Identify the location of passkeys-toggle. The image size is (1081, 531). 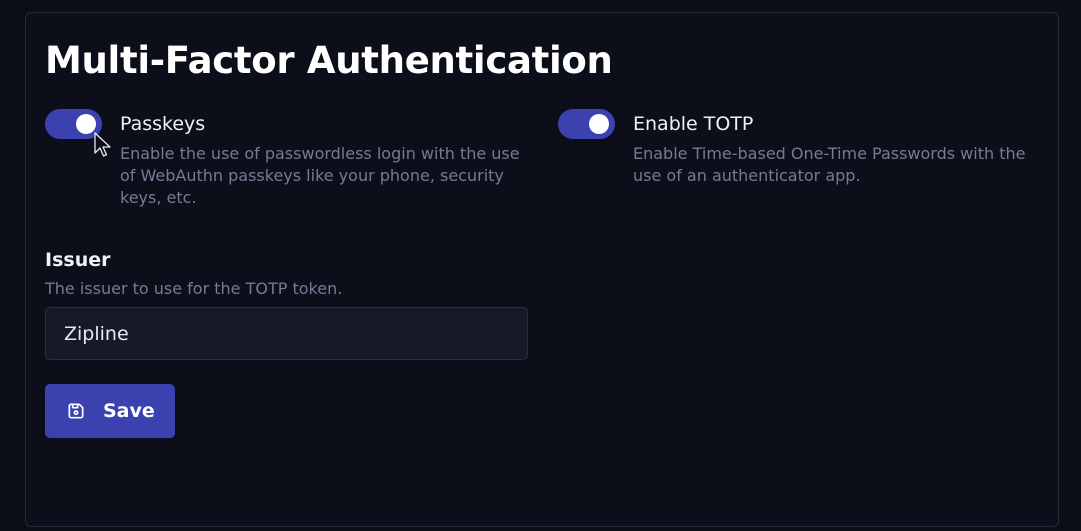
(73, 124).